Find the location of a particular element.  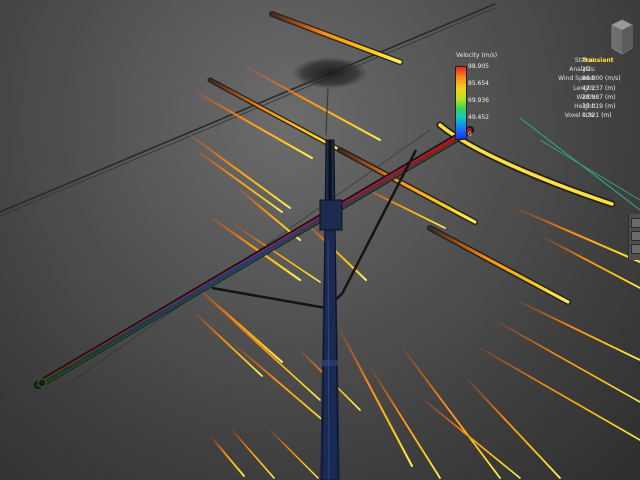

info-value: 26.987 (m) is located at coordinates (599, 97).